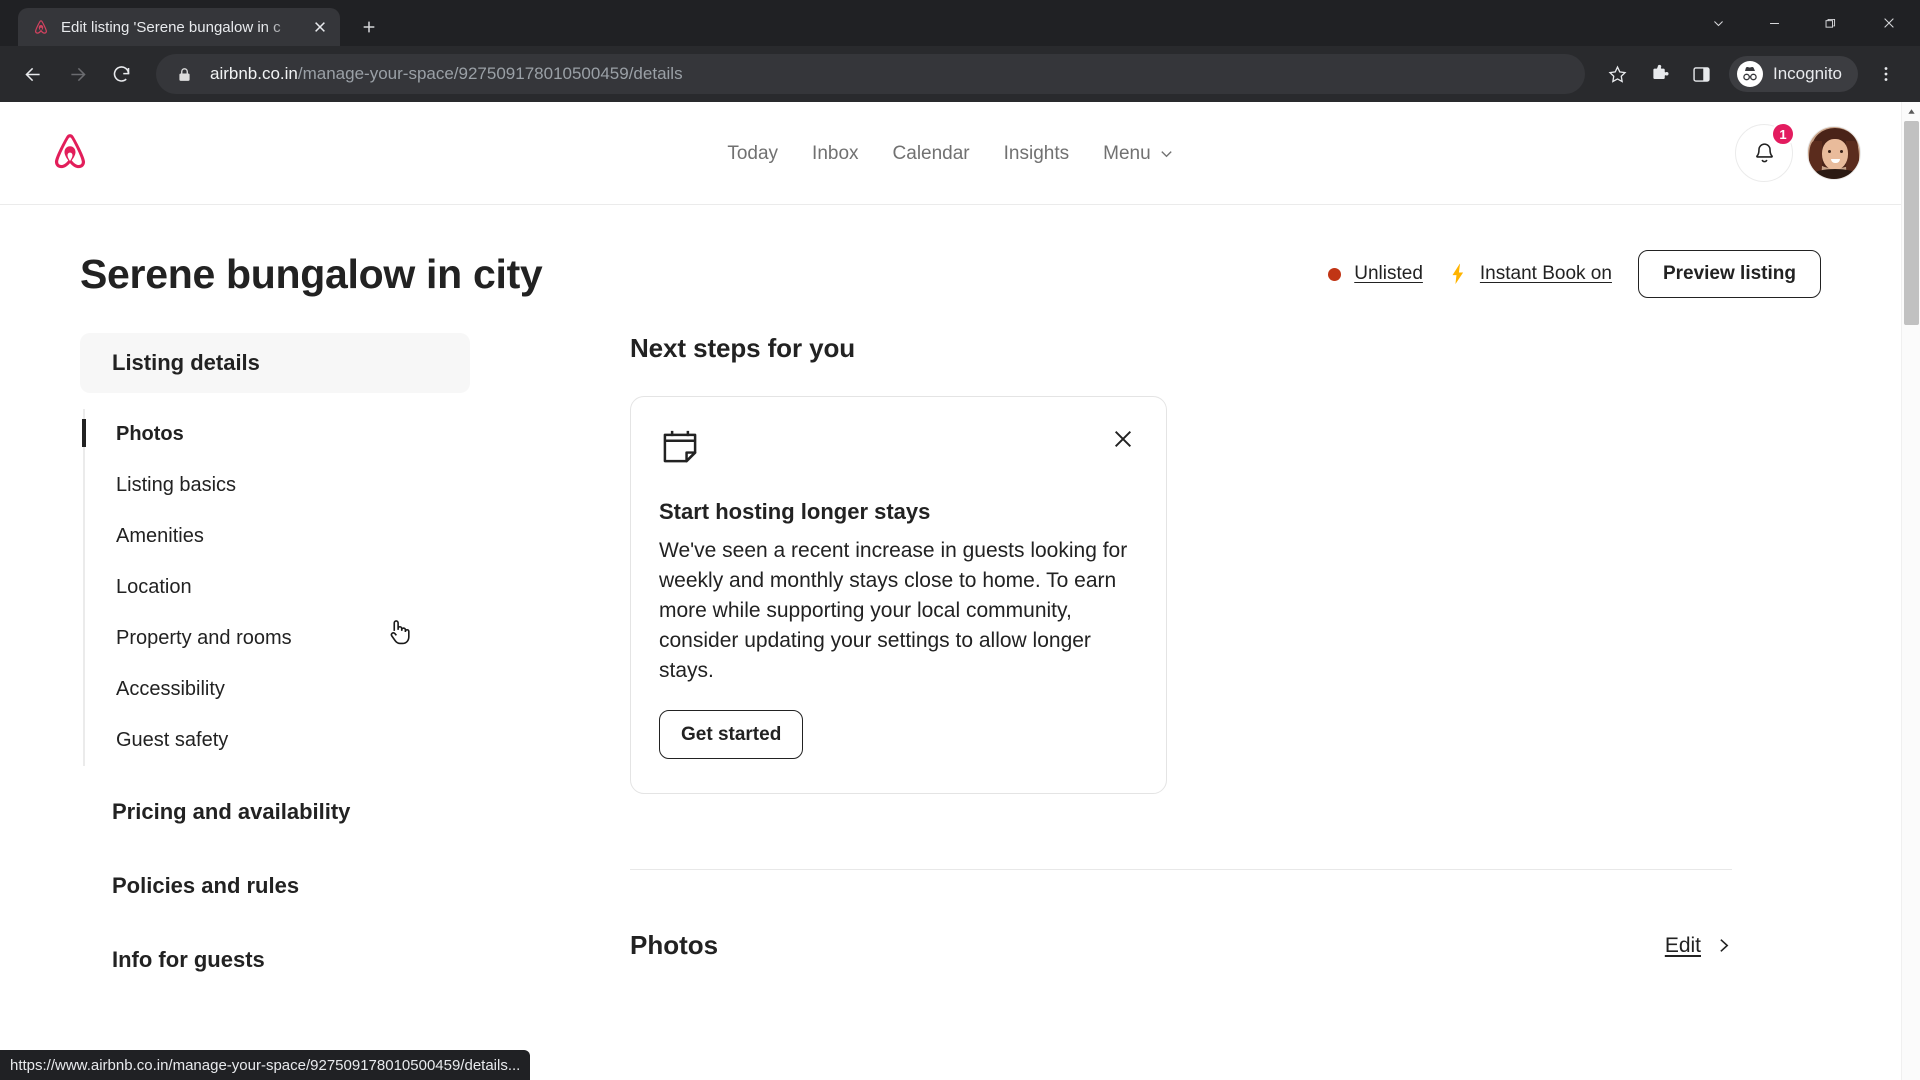 This screenshot has height=1080, width=1920. Describe the element at coordinates (275, 960) in the screenshot. I see `sidebar-section-info-for-guests: Info for guests` at that location.